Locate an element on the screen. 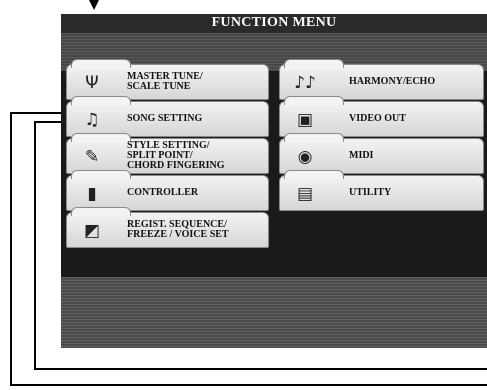 This screenshot has height=390, width=487. menu-item-label: VIDEO OUT is located at coordinates (377, 118).